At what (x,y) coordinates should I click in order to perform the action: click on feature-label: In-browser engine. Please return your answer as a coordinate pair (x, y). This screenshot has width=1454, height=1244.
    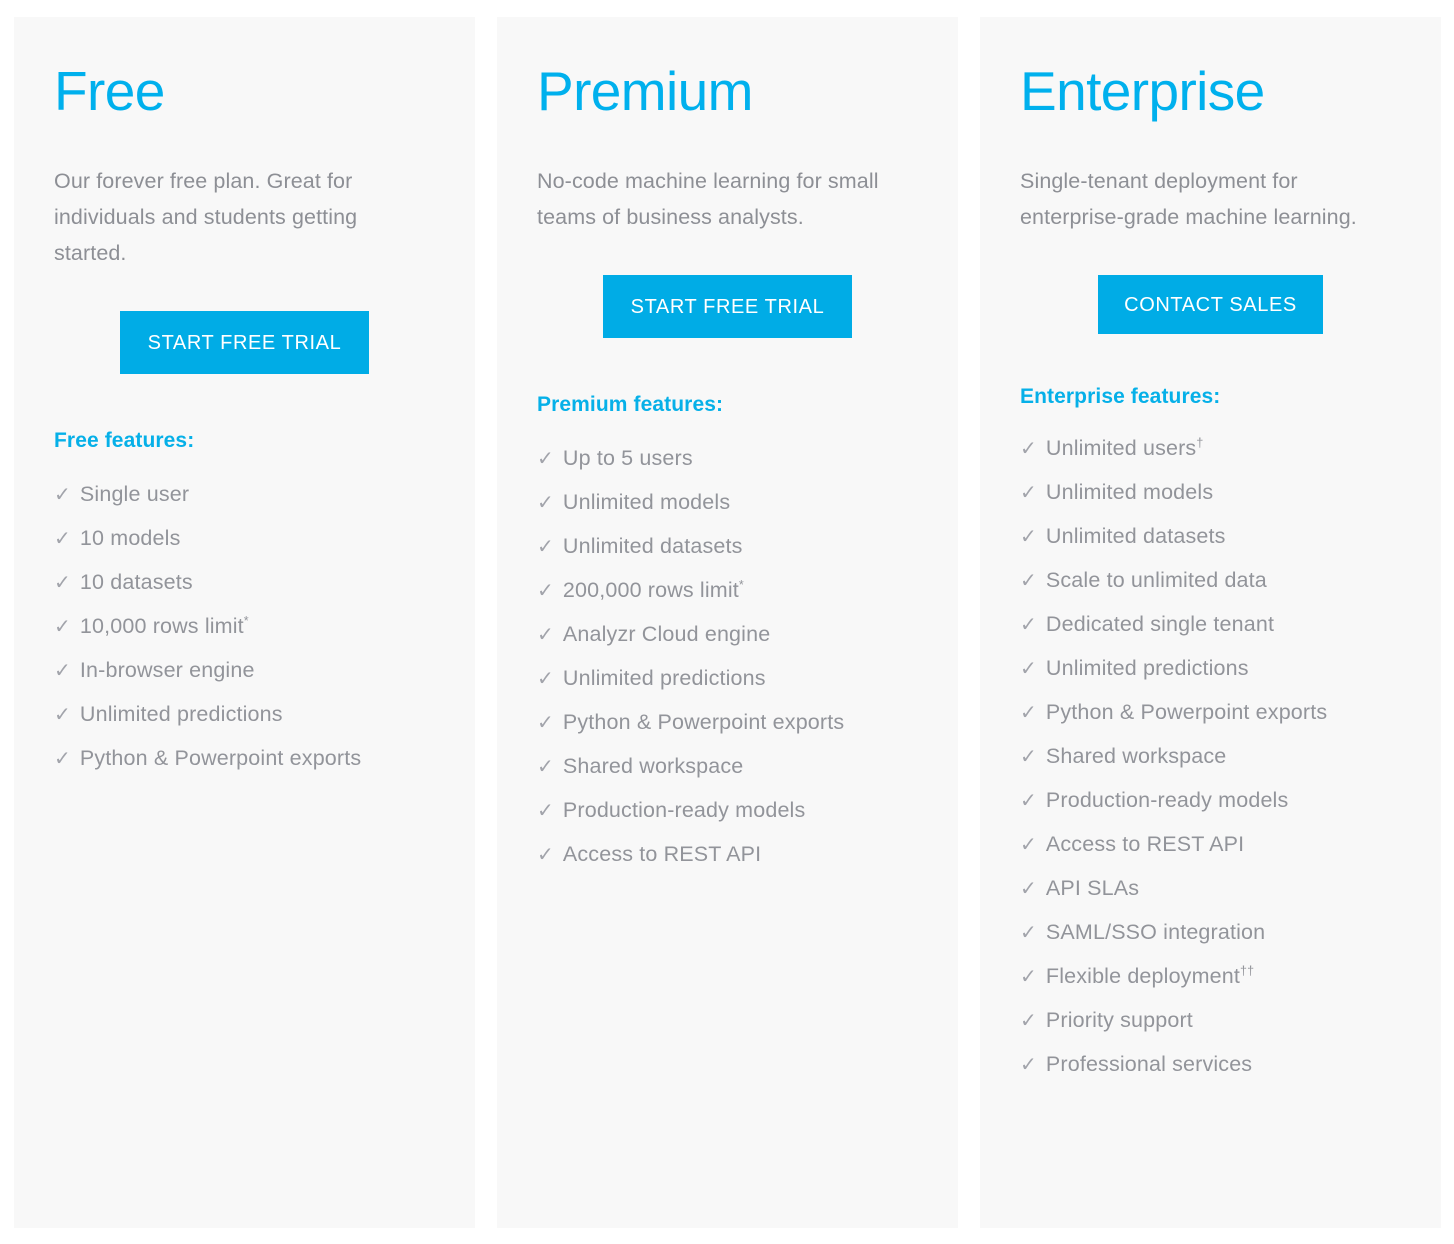
    Looking at the image, I should click on (167, 670).